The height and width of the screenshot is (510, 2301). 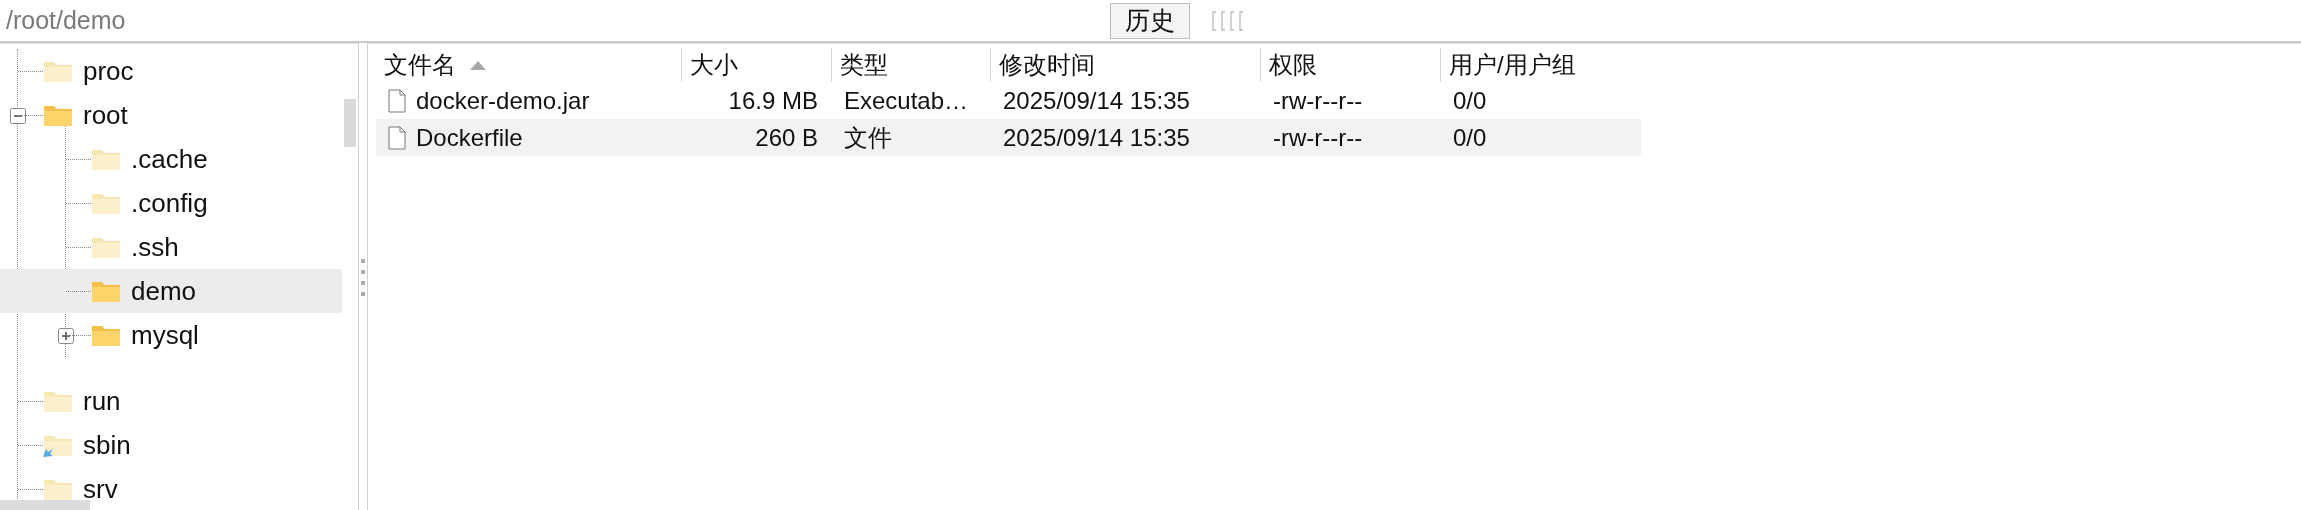 I want to click on grip-icon, so click(x=1229, y=20).